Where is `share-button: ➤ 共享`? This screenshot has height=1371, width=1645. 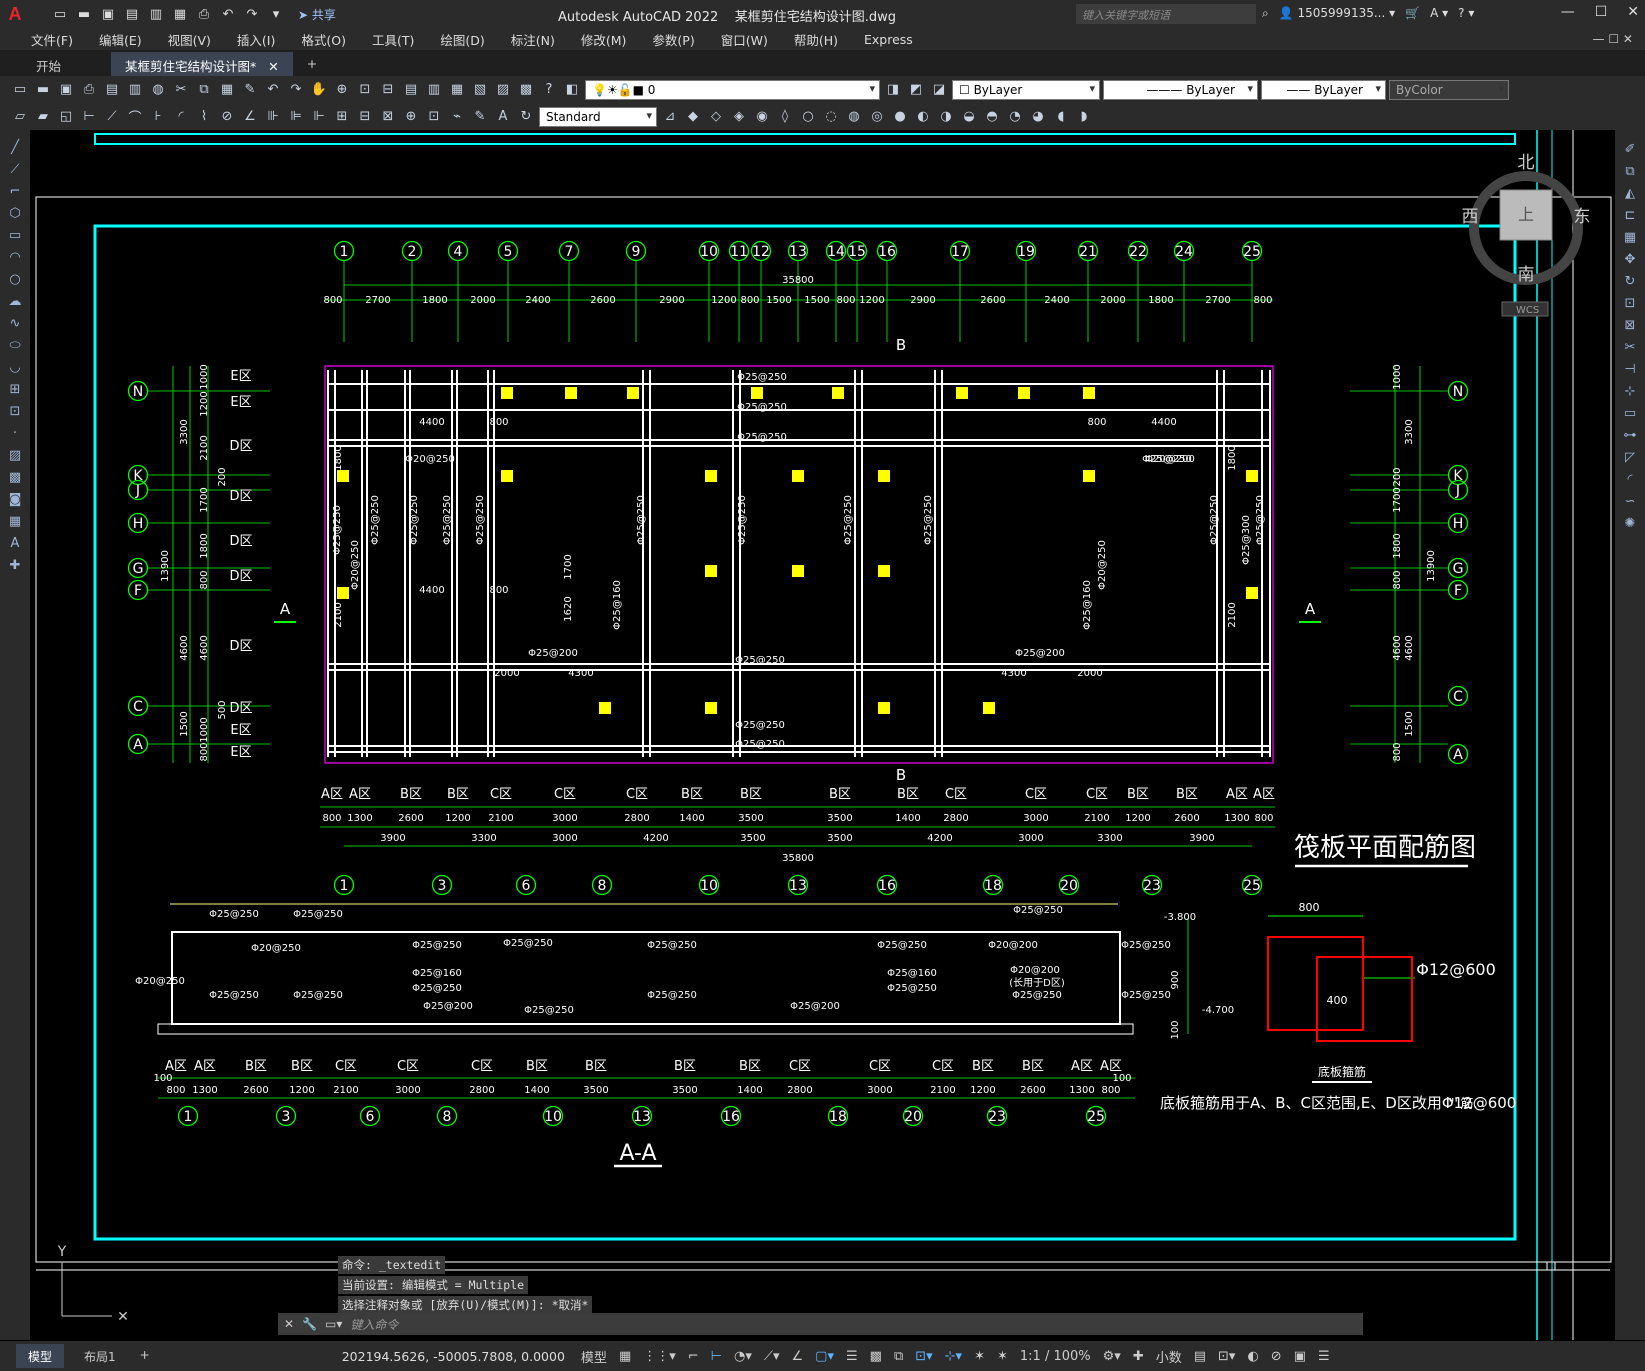 share-button: ➤ 共享 is located at coordinates (317, 14).